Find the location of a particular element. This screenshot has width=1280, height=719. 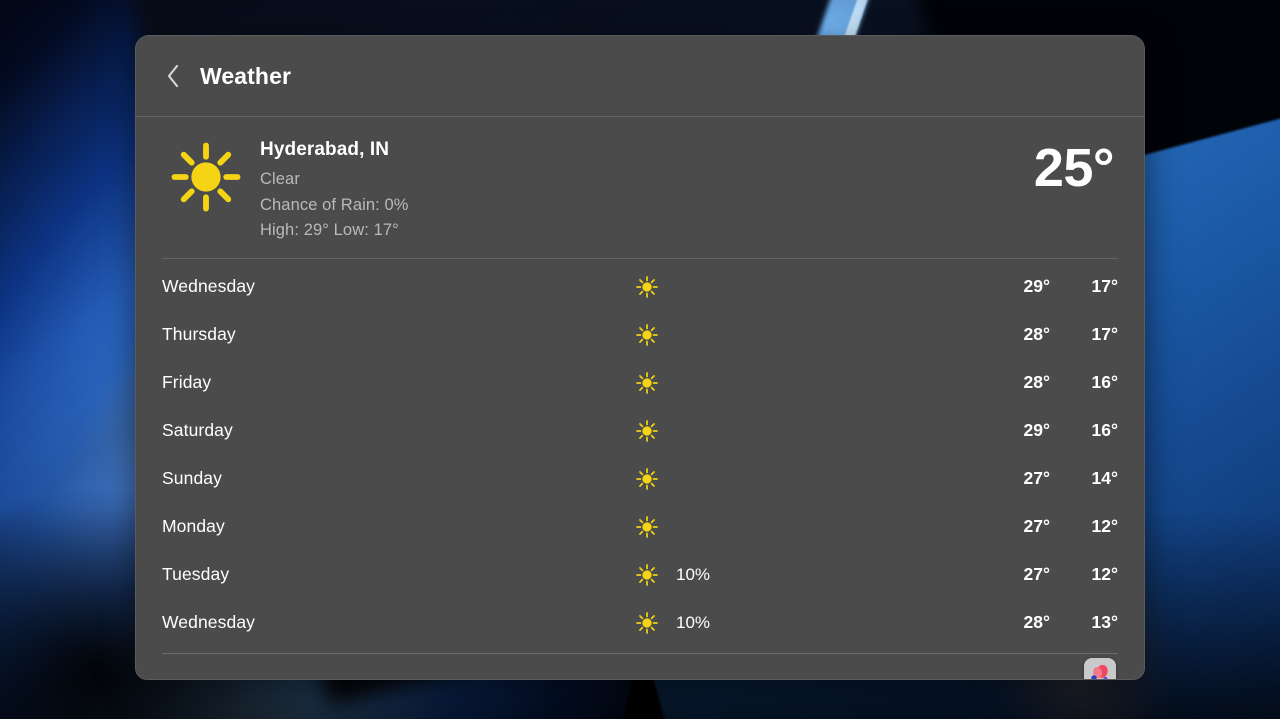

panel-titlebar: Weather is located at coordinates (640, 76).